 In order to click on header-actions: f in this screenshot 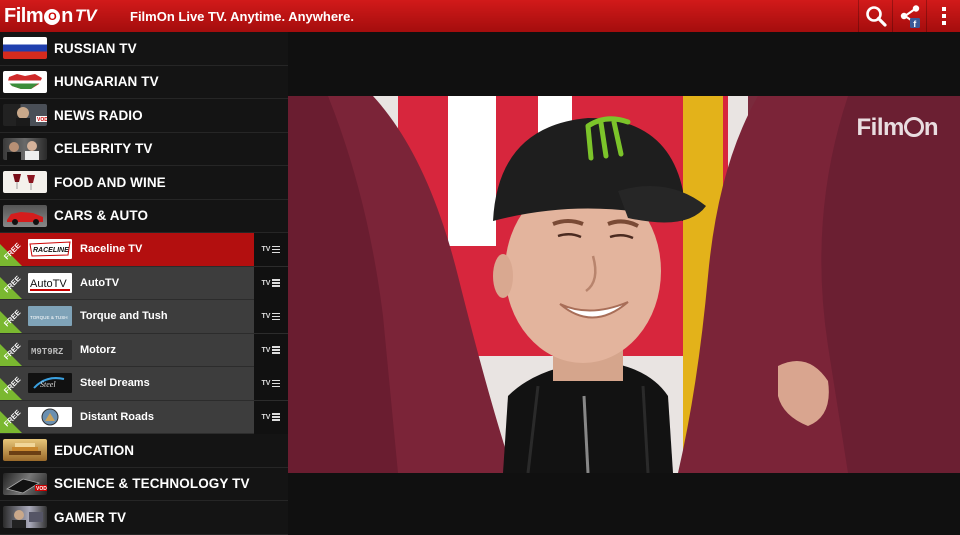, I will do `click(909, 16)`.